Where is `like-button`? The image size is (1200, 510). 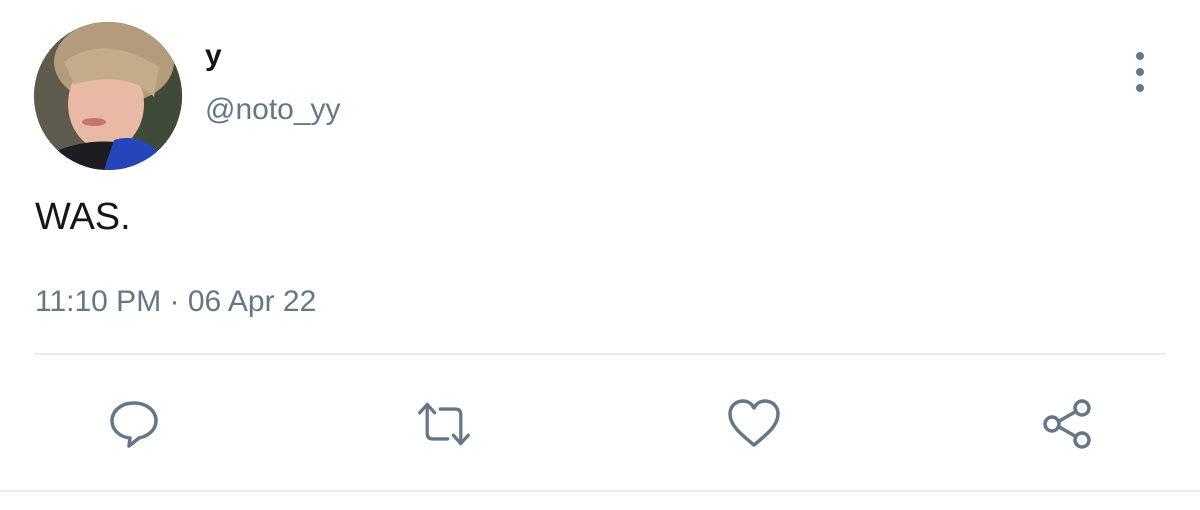 like-button is located at coordinates (754, 424).